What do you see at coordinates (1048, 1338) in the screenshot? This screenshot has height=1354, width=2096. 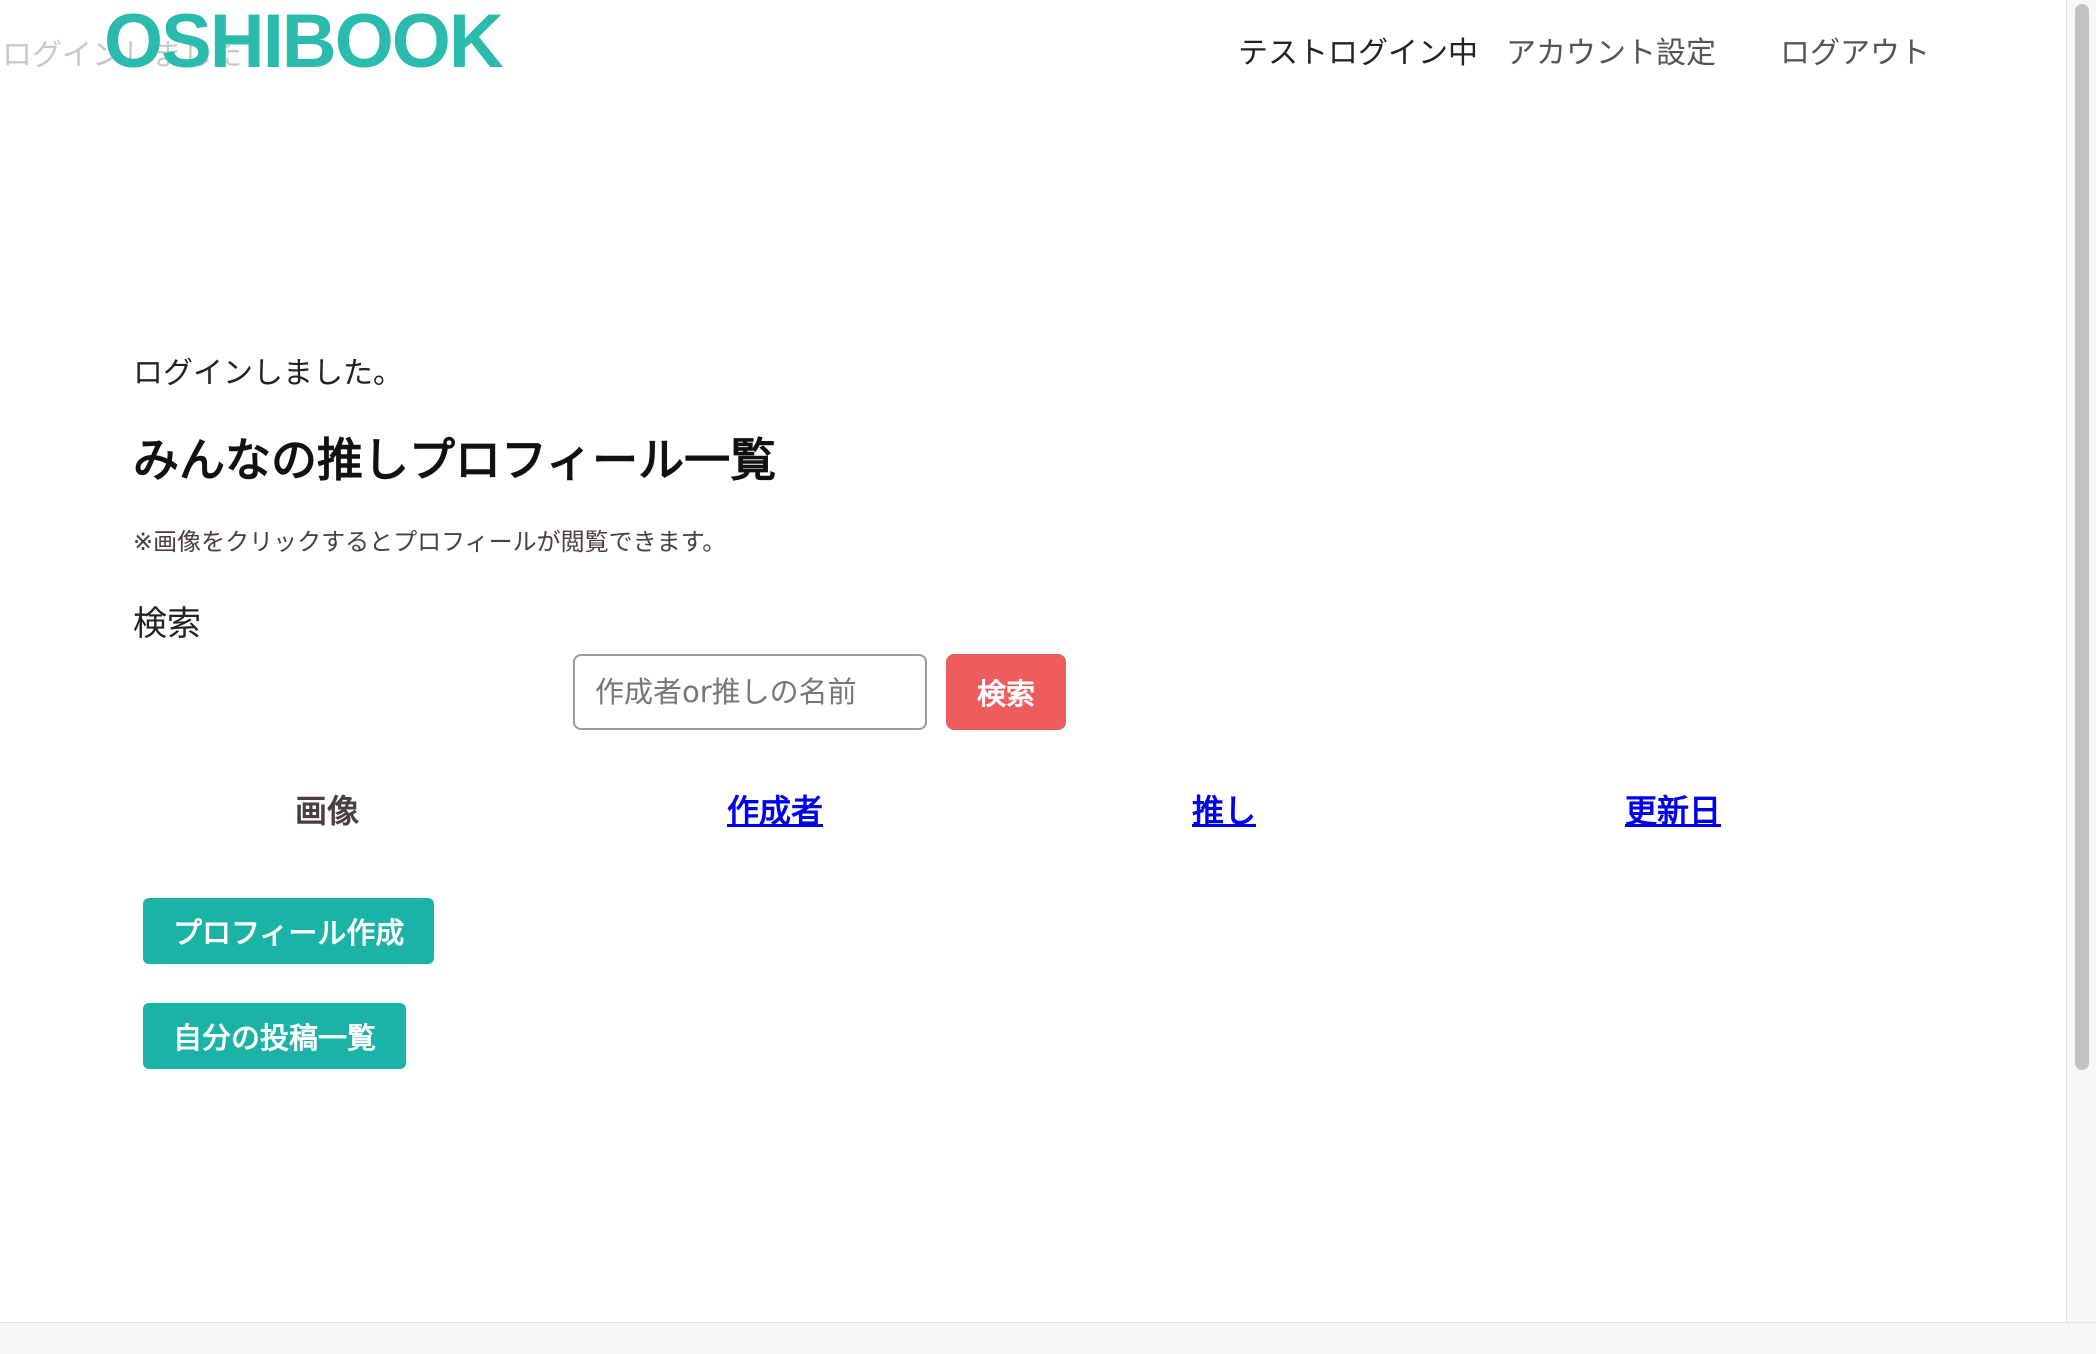 I see `horizontal-scrollbar` at bounding box center [1048, 1338].